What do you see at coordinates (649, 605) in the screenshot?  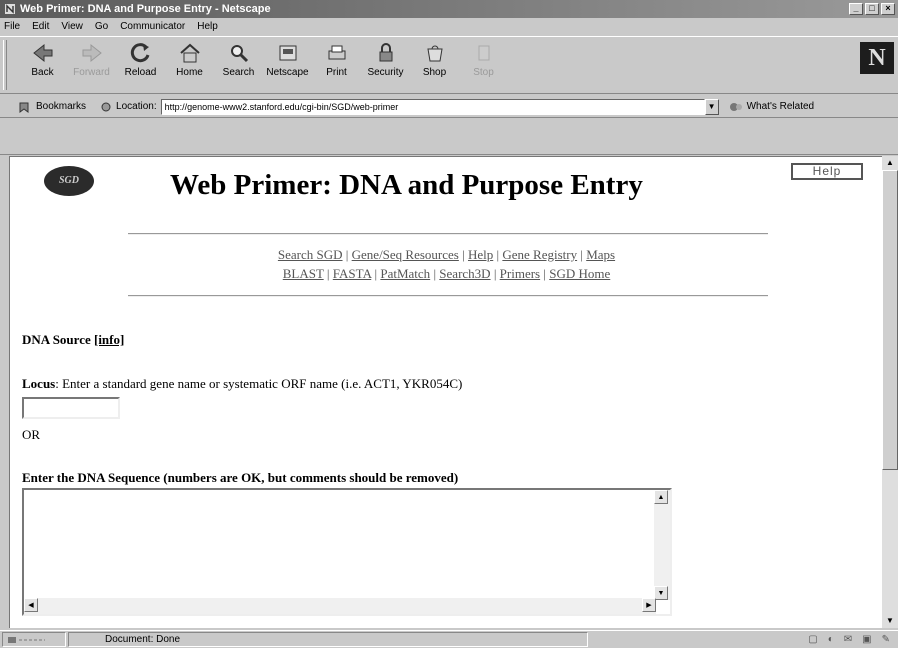 I see `textarea-scroll-right-arrow: ▶` at bounding box center [649, 605].